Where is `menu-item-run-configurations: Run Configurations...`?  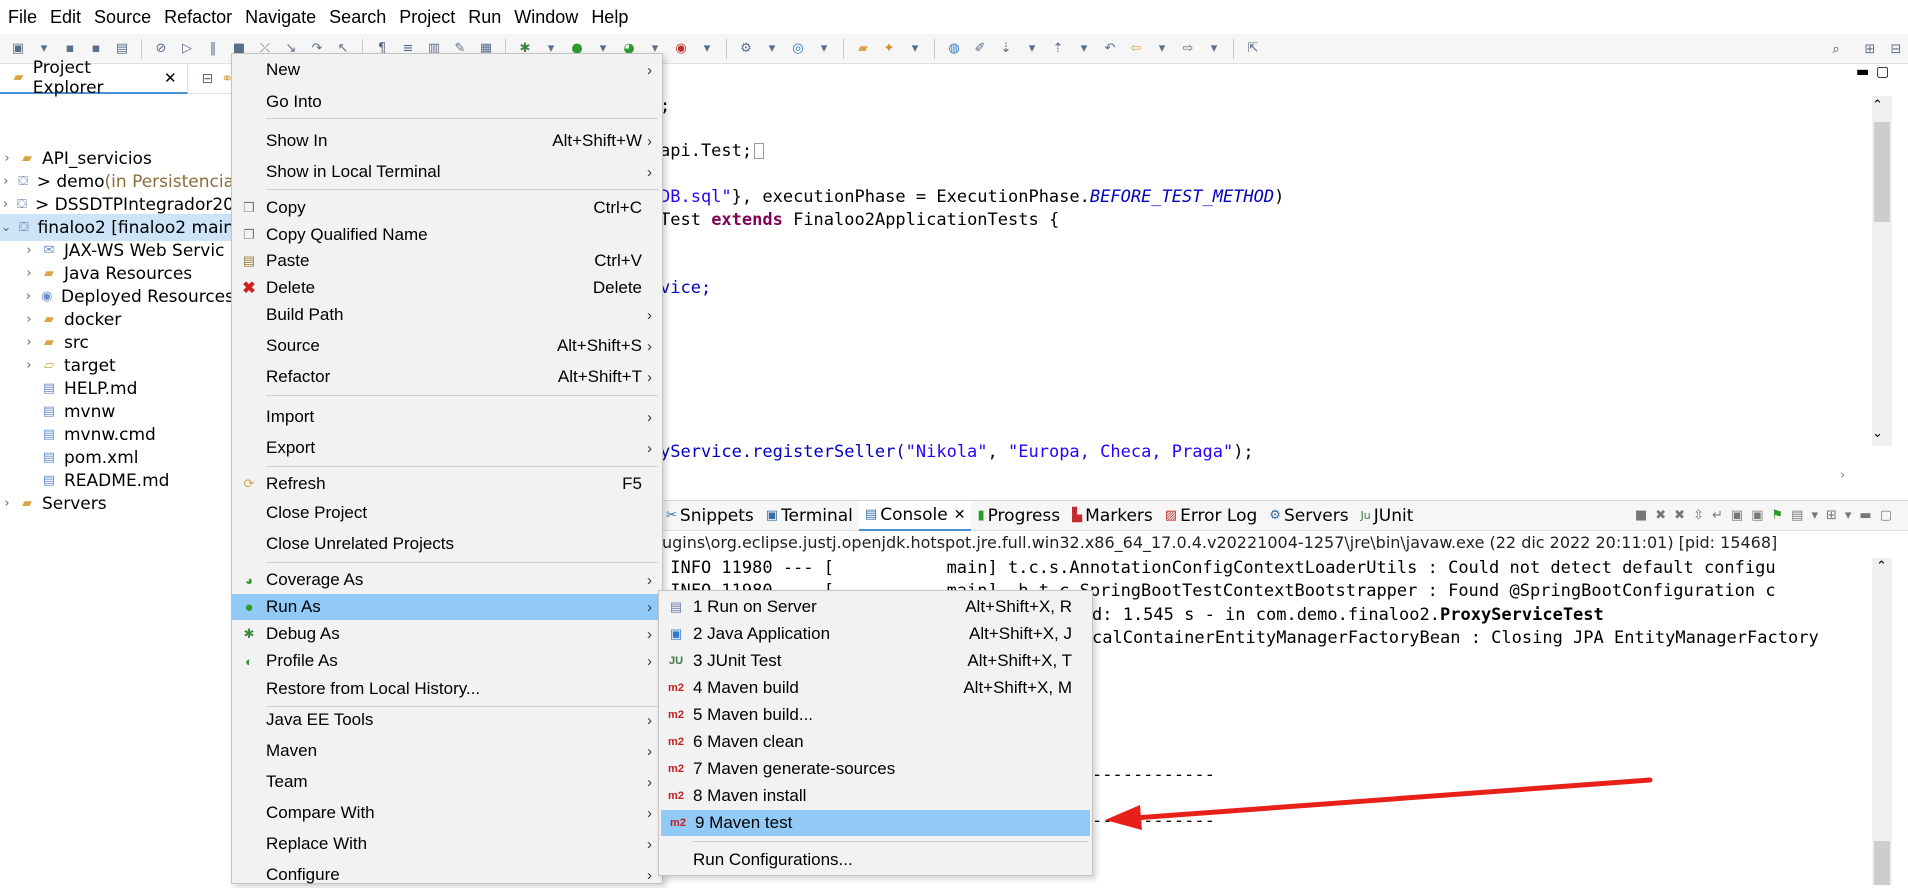
menu-item-run-configurations: Run Configurations... is located at coordinates (875, 860).